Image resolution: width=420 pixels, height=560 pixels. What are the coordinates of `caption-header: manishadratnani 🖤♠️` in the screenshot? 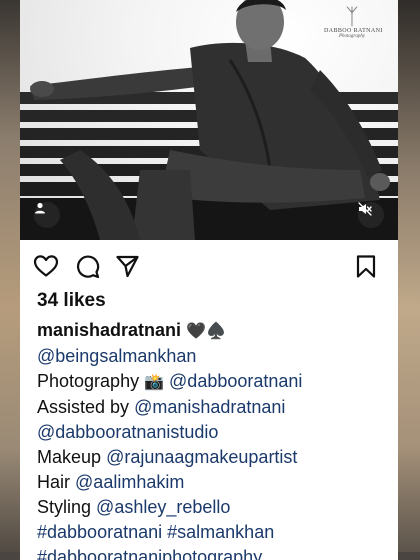 It's located at (217, 331).